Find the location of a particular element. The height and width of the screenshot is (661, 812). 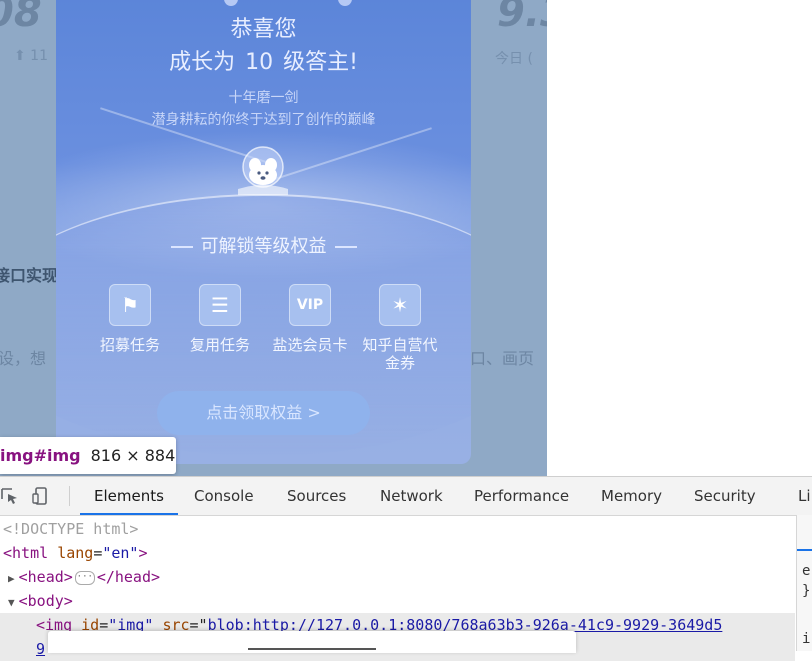

dom-node-doctype: <!DOCTYPE html> is located at coordinates (397, 529).